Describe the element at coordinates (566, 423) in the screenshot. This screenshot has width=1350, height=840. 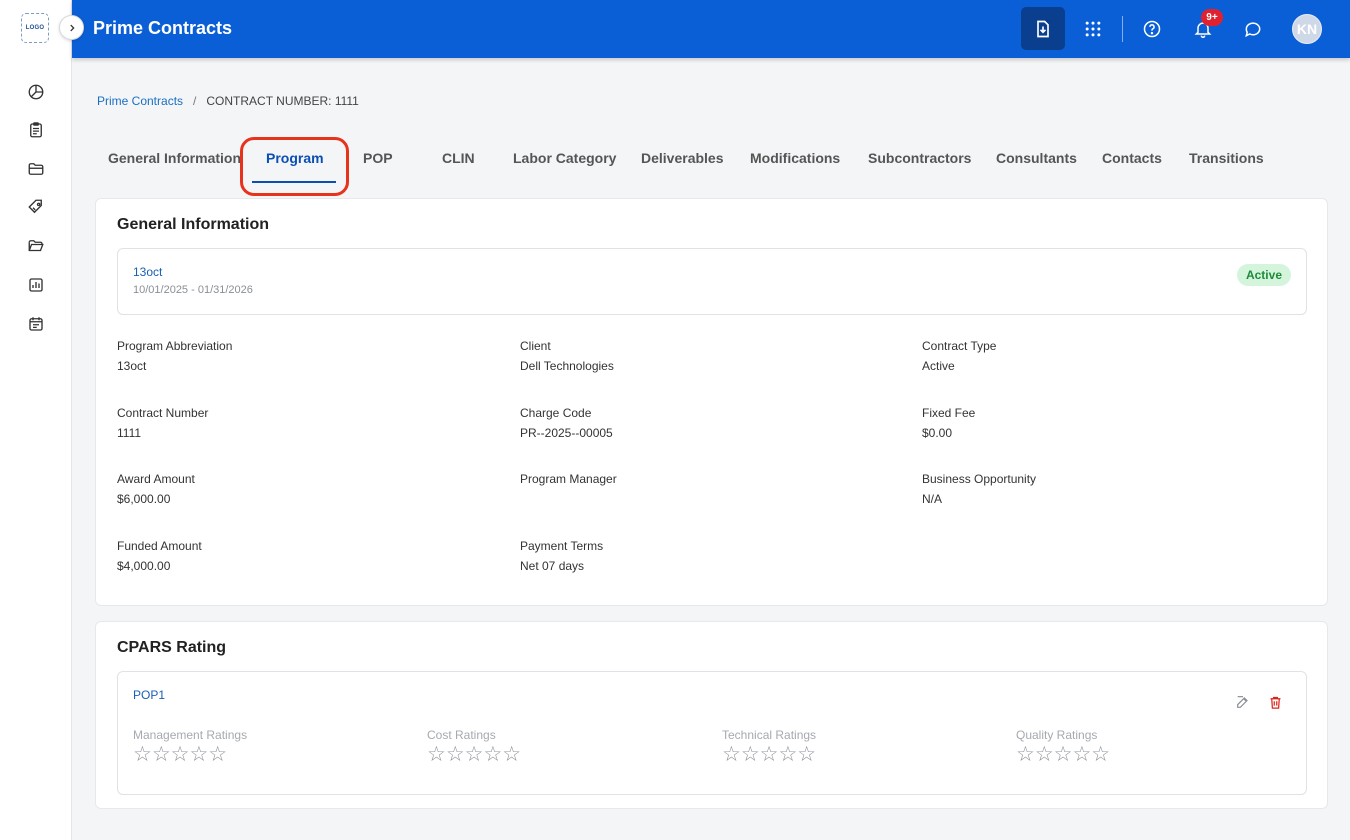
I see `field-charge-code: Charge Code PR--2025--00005` at that location.